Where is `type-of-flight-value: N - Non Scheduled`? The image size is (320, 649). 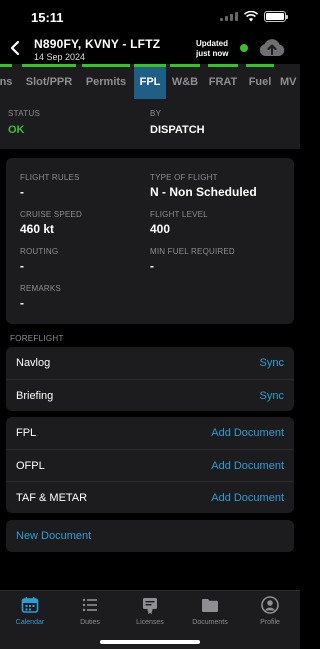
type-of-flight-value: N - Non Scheduled is located at coordinates (203, 192).